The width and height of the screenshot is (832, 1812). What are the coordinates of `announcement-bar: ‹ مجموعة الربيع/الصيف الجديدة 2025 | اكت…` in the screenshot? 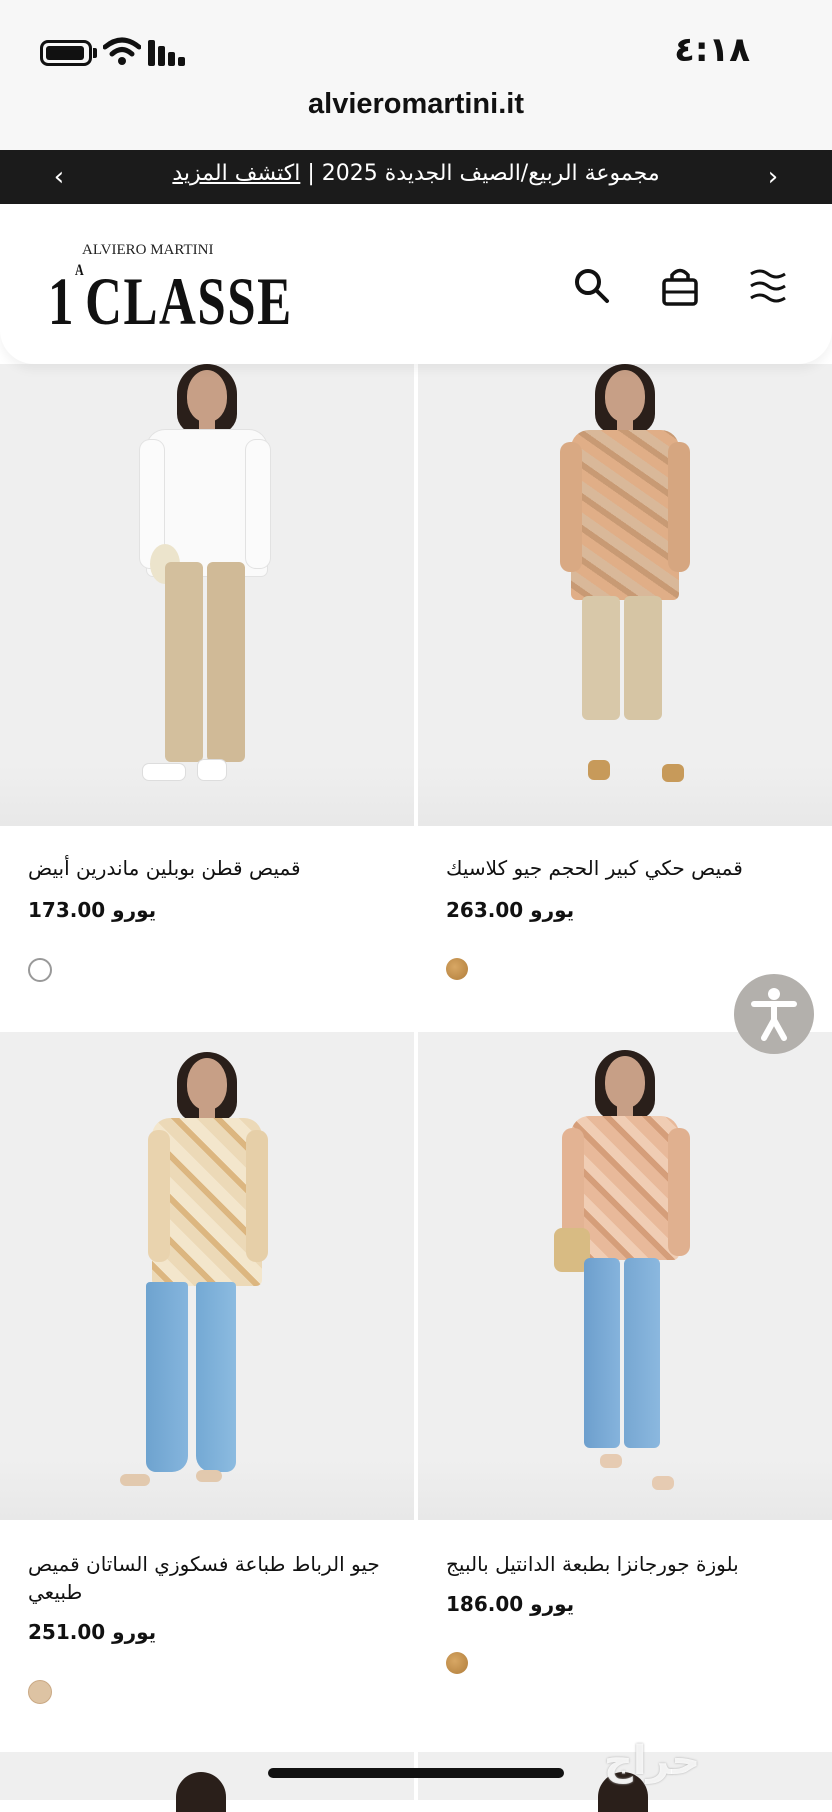 It's located at (416, 177).